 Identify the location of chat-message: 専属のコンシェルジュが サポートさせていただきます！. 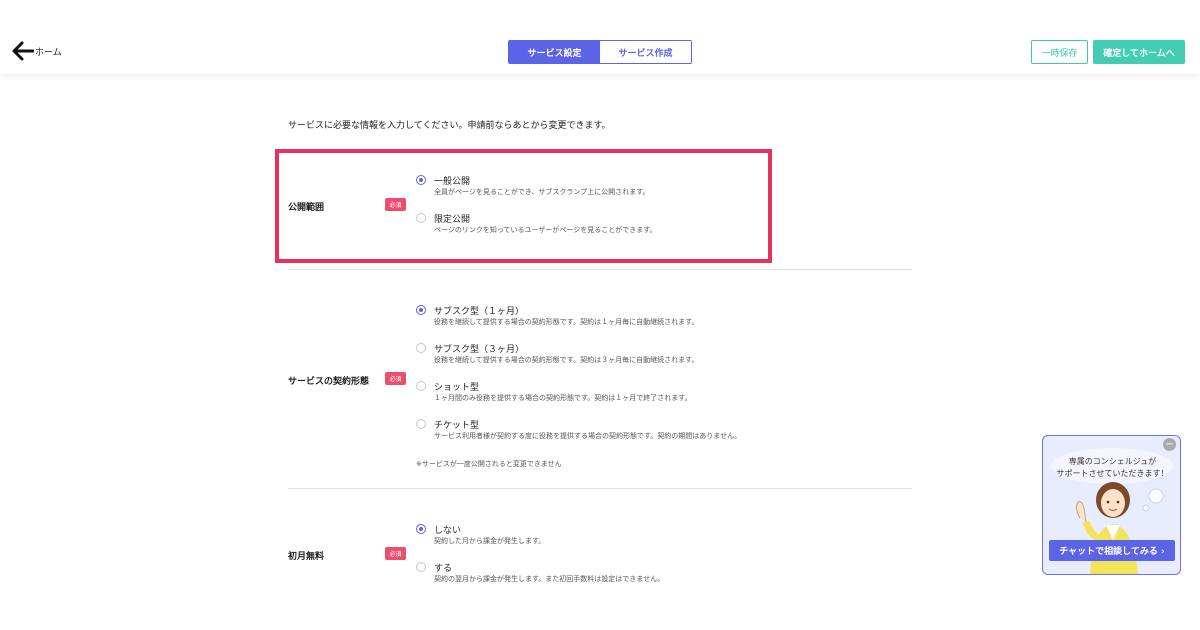
(1111, 468).